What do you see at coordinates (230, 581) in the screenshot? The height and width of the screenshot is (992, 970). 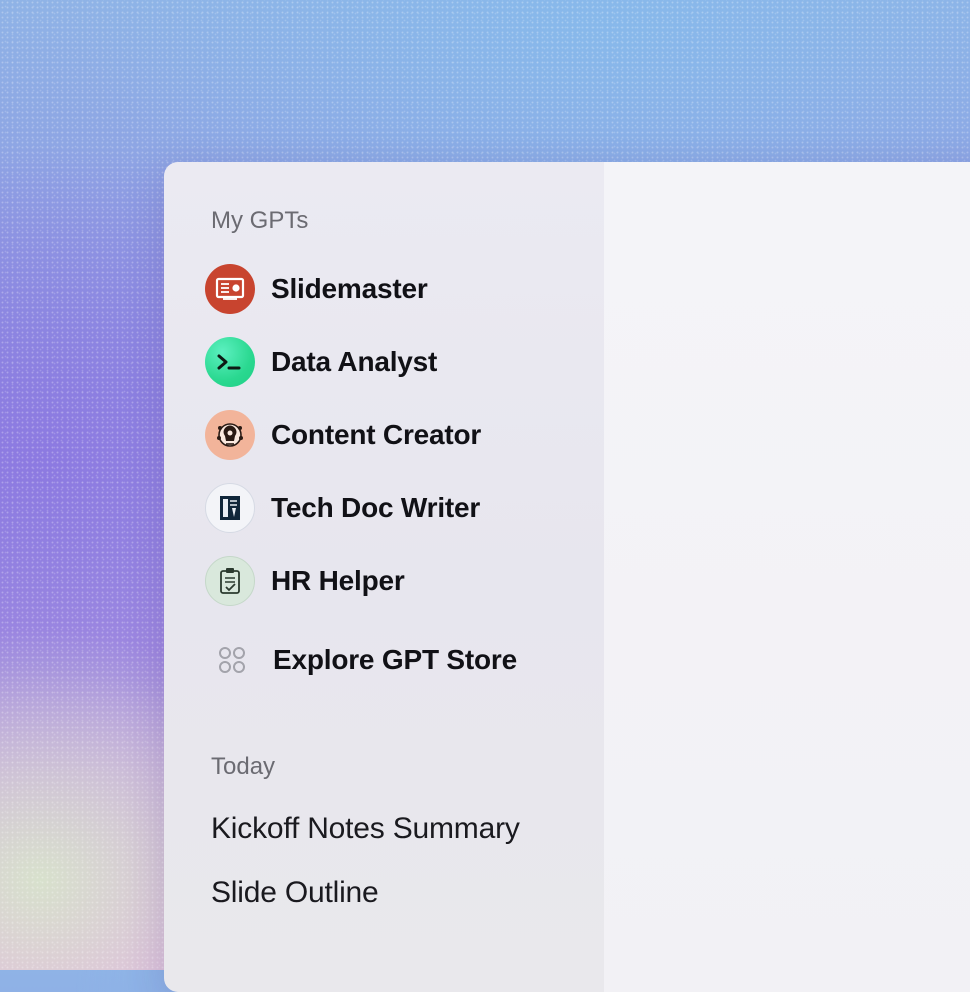 I see `clipboard-check-icon` at bounding box center [230, 581].